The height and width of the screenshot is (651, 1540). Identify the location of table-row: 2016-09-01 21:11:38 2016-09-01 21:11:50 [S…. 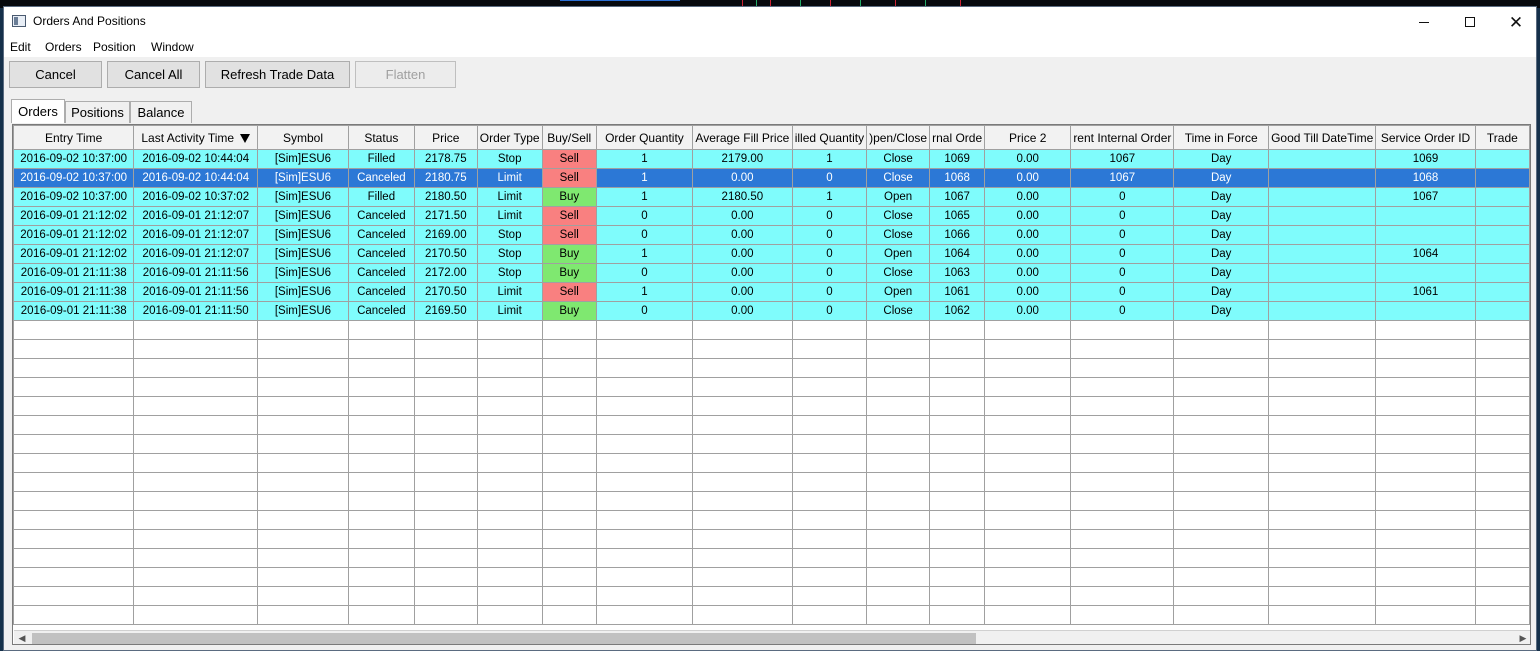
(771, 311).